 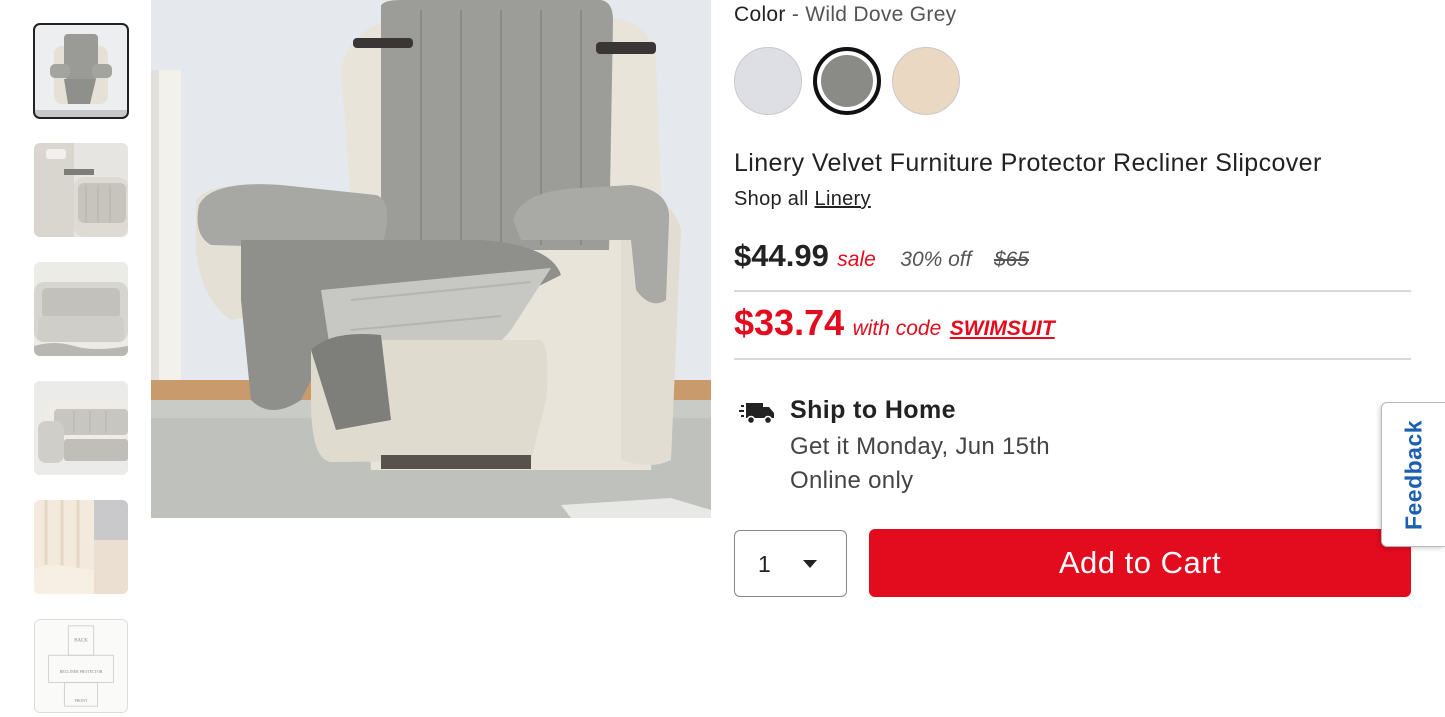 I want to click on swatch-beige, so click(x=926, y=81).